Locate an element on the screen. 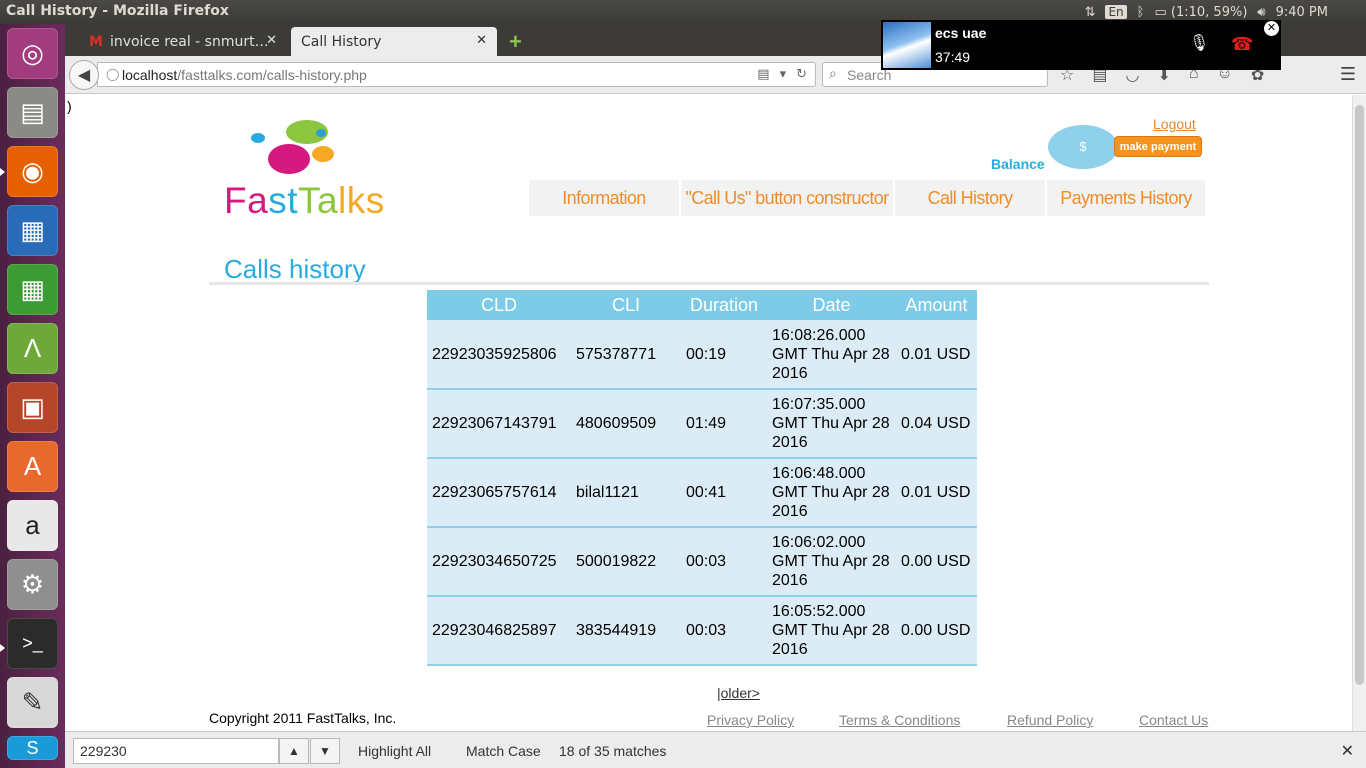 The height and width of the screenshot is (768, 1366). battery-status: (1:10, 59%) is located at coordinates (1209, 12).